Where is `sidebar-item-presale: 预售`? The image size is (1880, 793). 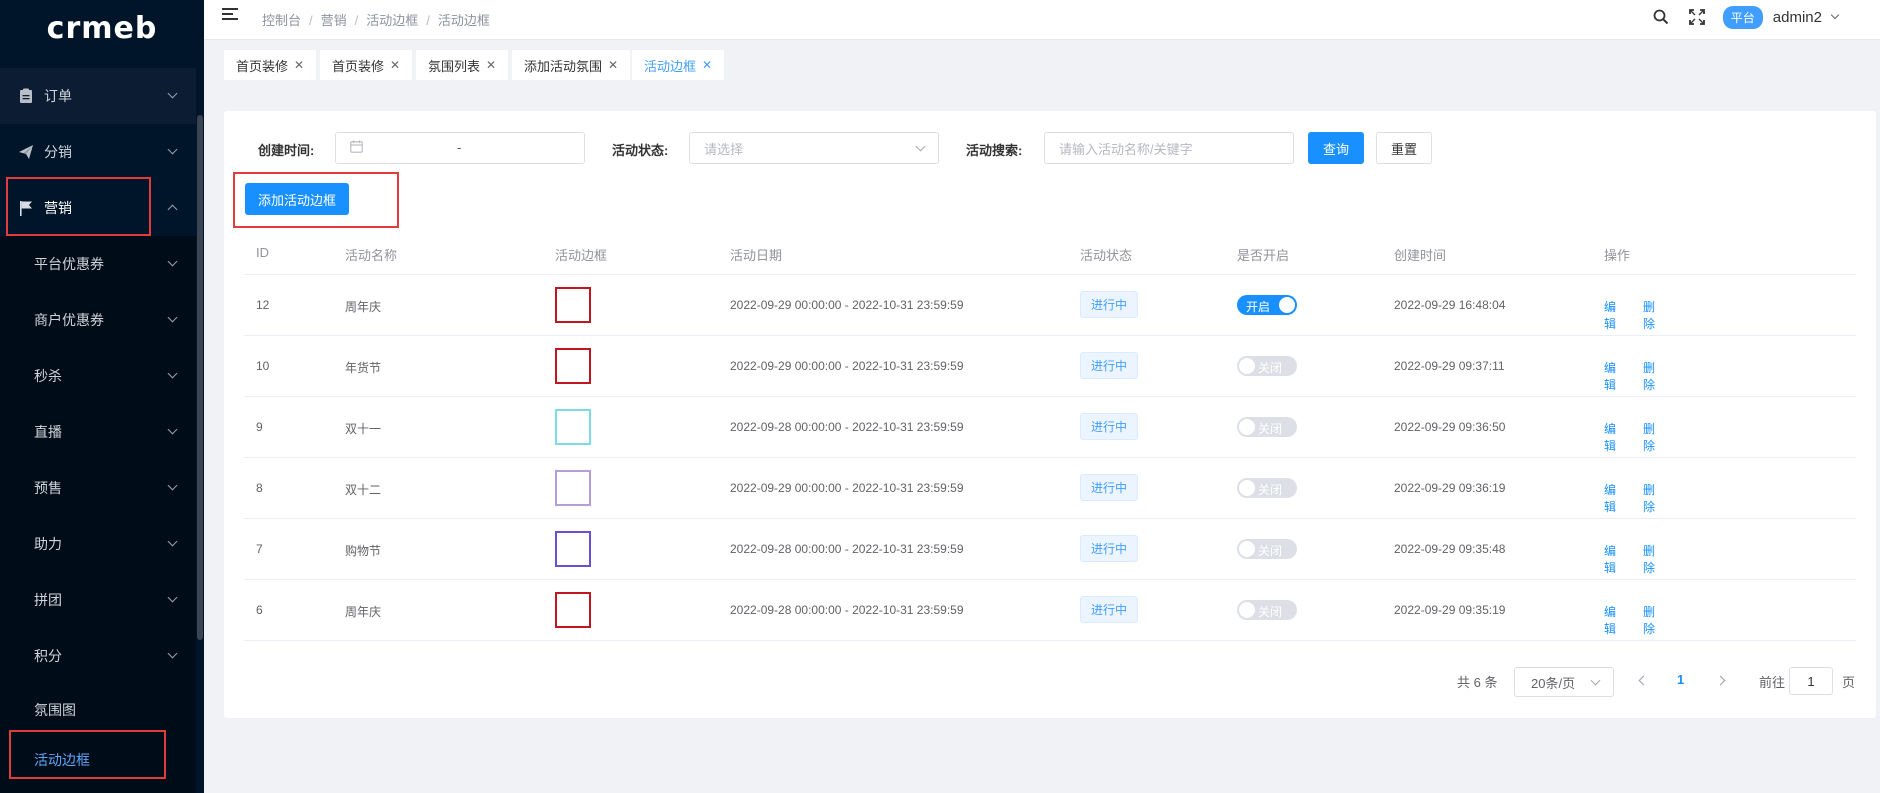
sidebar-item-presale: 预售 is located at coordinates (98, 488).